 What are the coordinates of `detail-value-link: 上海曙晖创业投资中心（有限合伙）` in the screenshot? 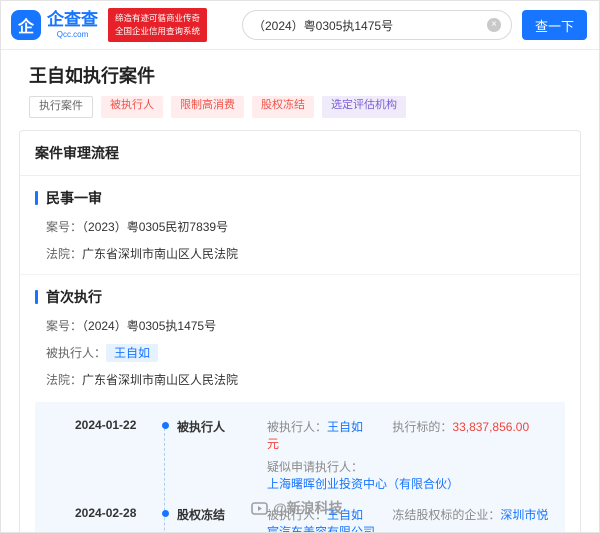 It's located at (363, 484).